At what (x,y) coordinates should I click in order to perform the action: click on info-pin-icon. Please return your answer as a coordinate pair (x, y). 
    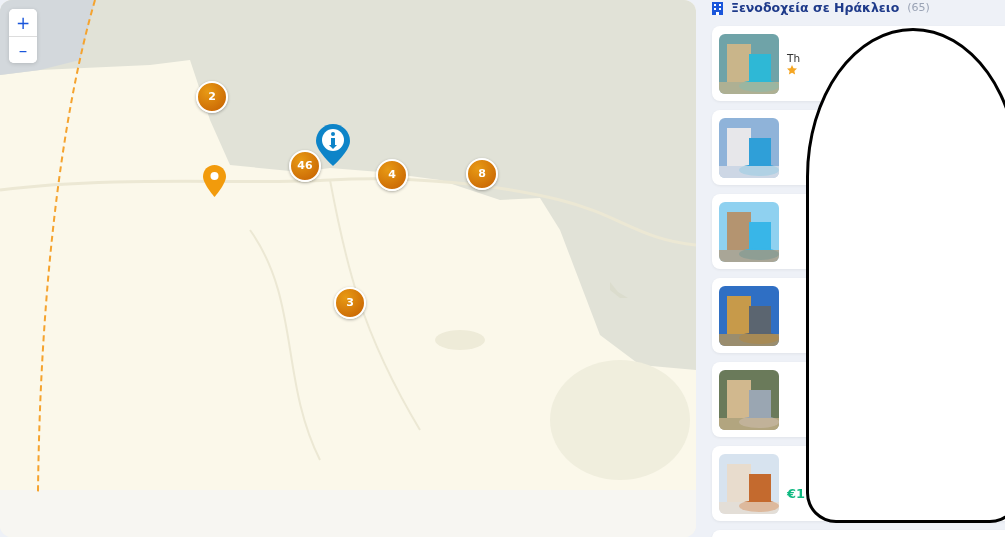
    Looking at the image, I should click on (333, 145).